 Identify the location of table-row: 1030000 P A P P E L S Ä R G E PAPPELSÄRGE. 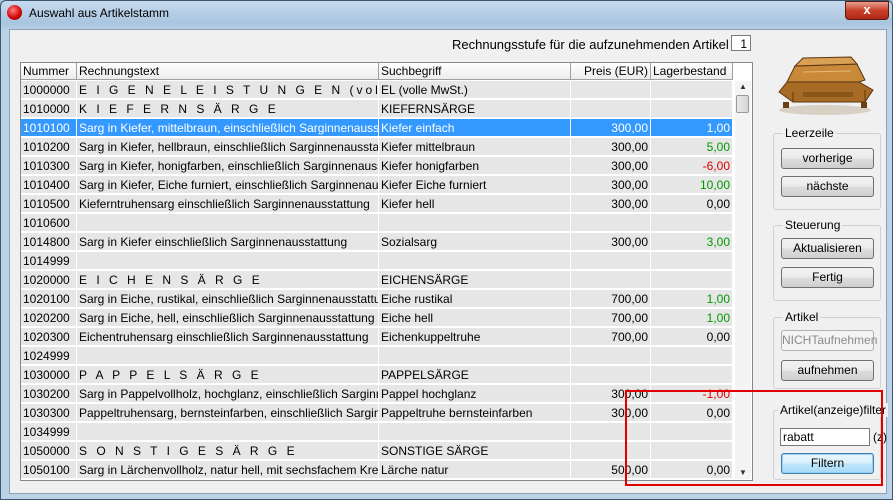
(377, 375).